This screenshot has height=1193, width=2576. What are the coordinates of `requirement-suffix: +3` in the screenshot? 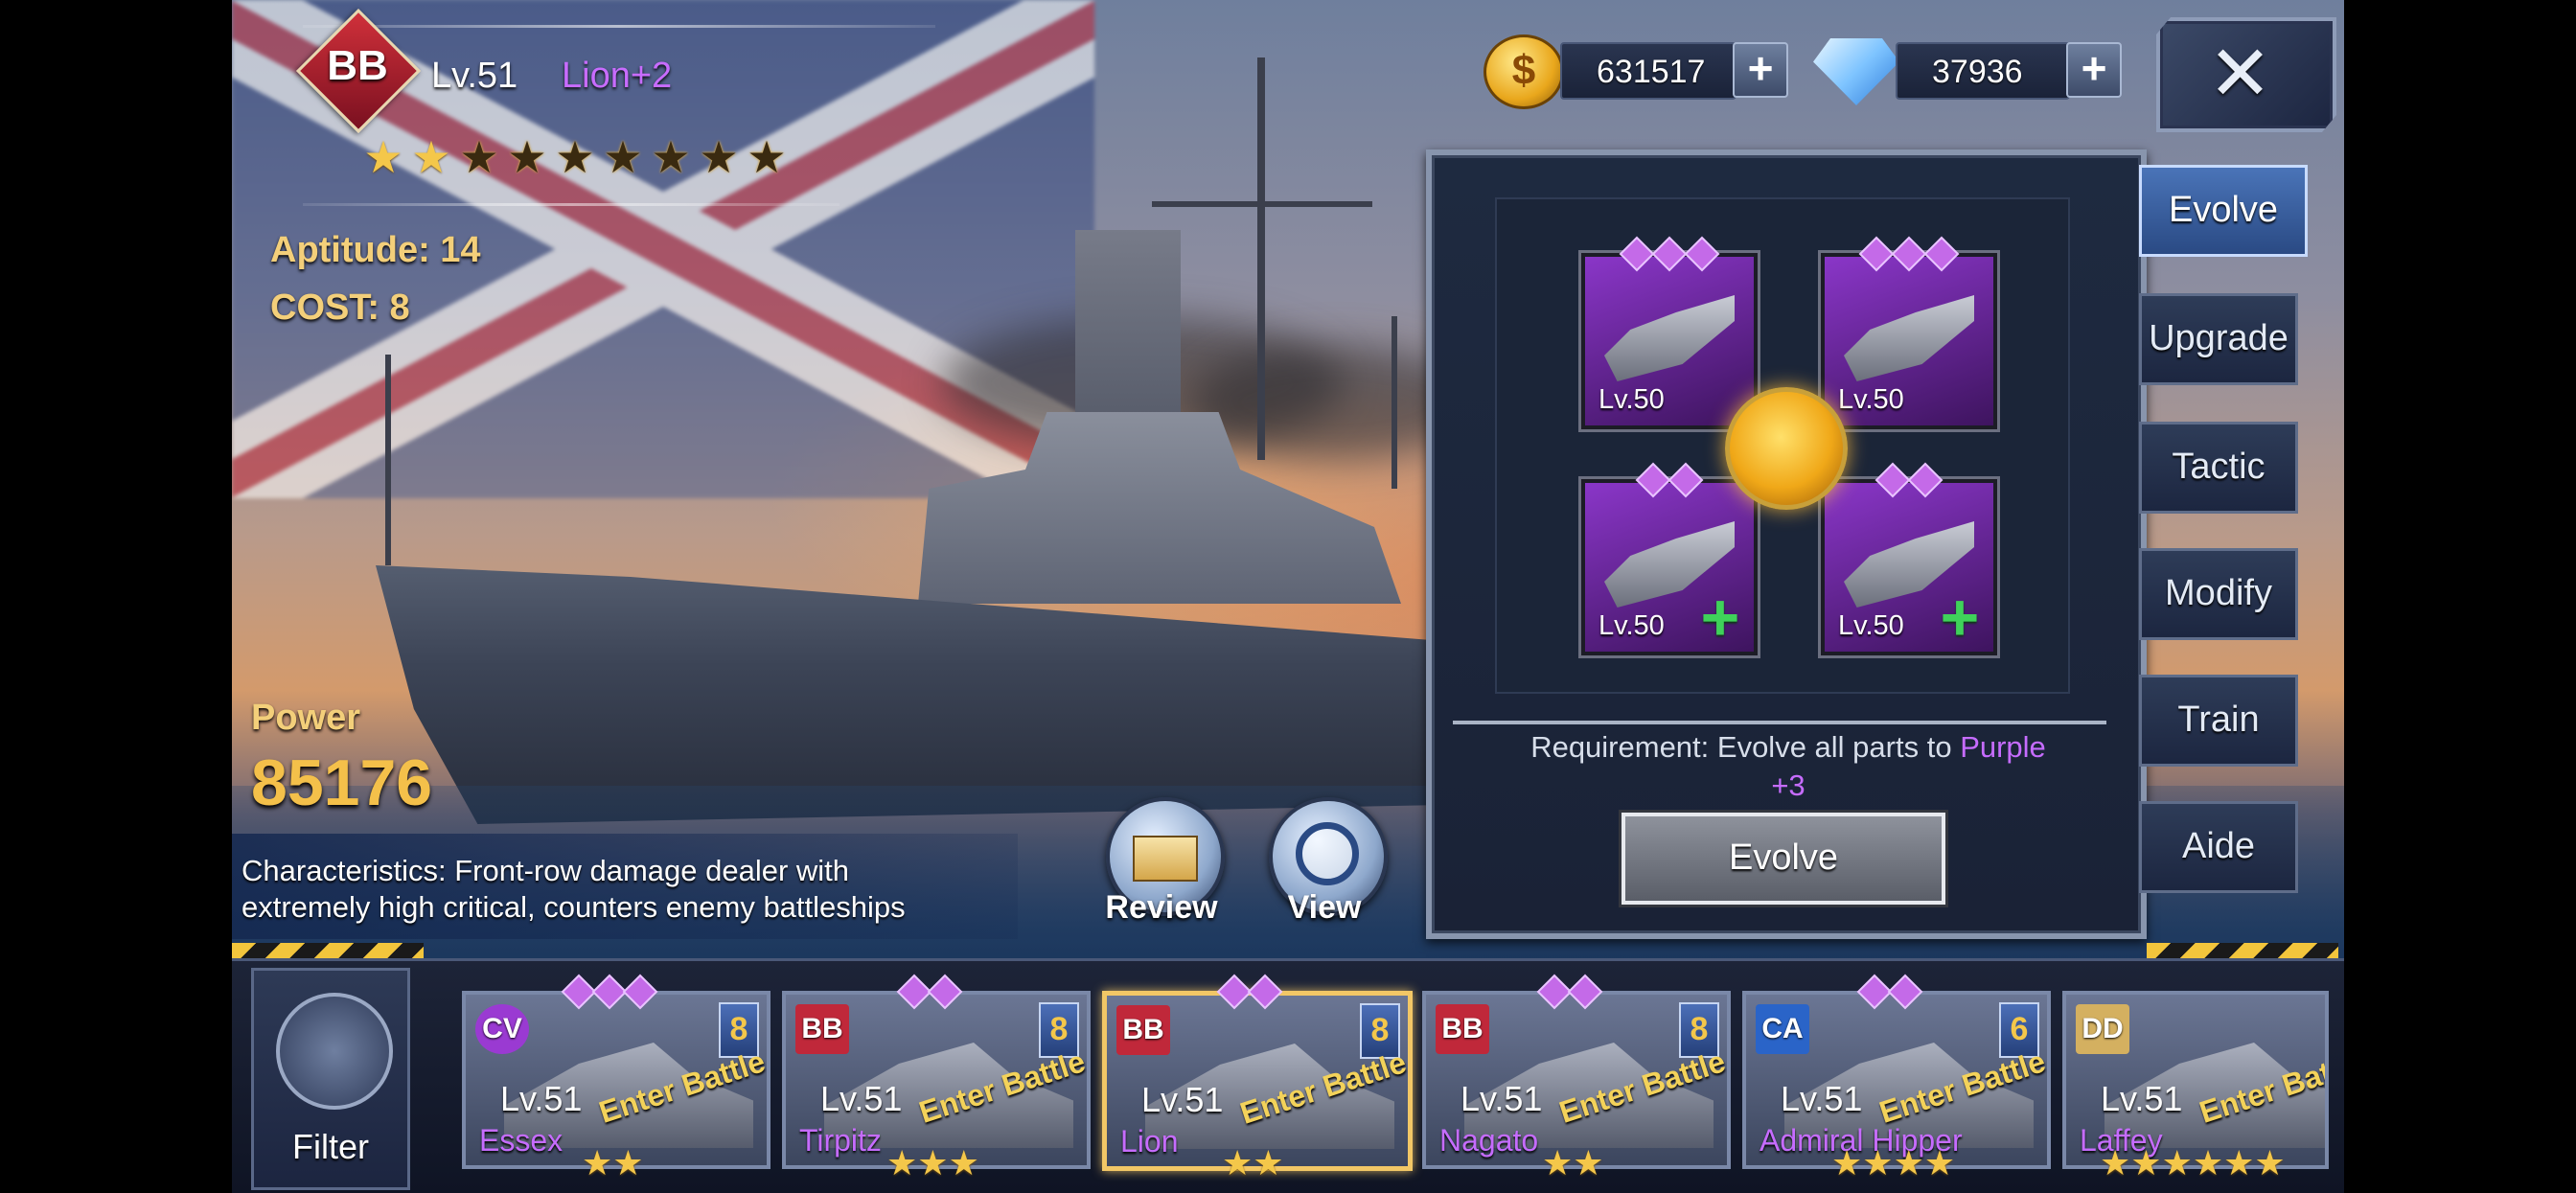 It's located at (1788, 785).